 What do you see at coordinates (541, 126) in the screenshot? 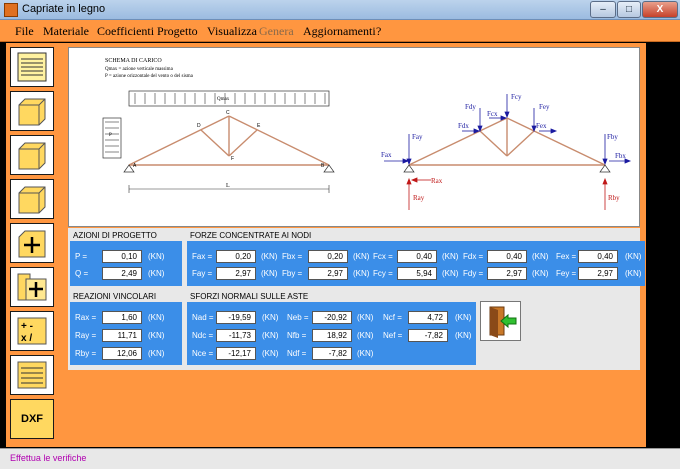
I see `force-fex: Fex` at bounding box center [541, 126].